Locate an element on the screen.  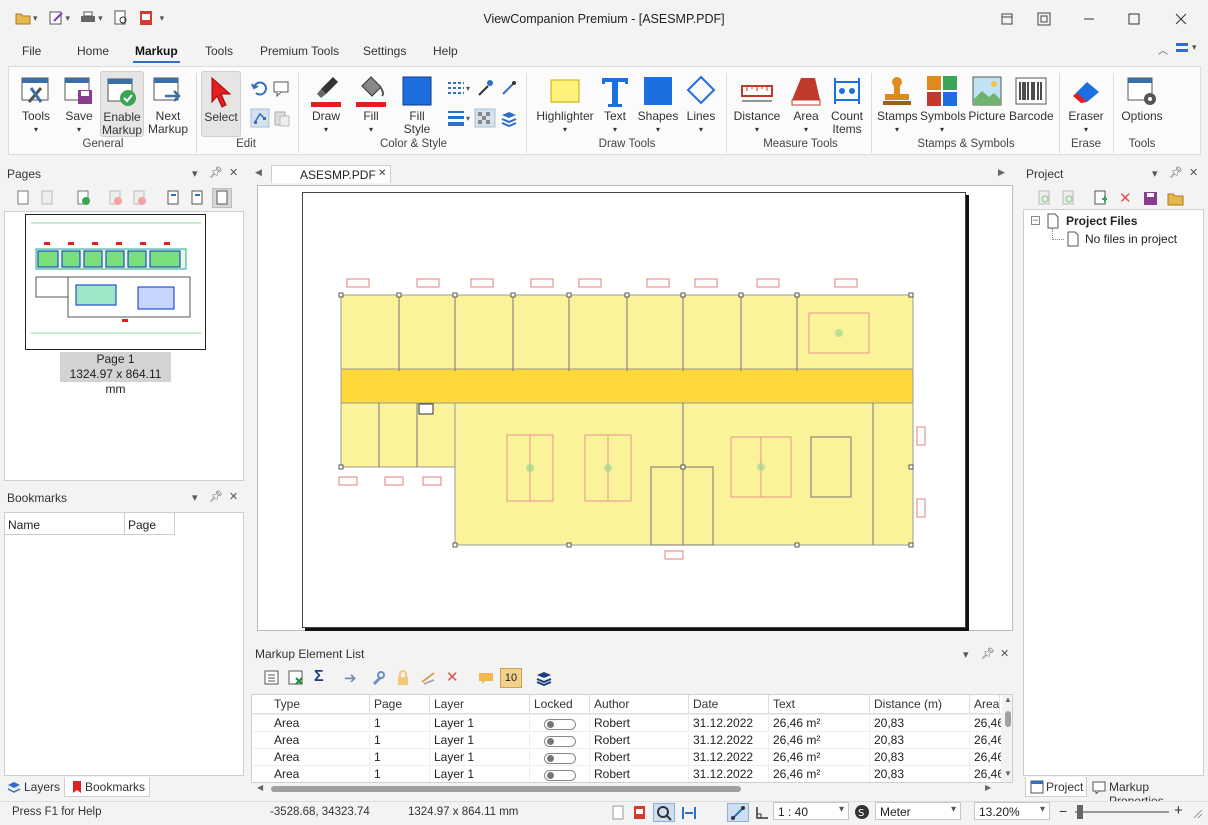
hide-icon is located at coordinates (428, 678).